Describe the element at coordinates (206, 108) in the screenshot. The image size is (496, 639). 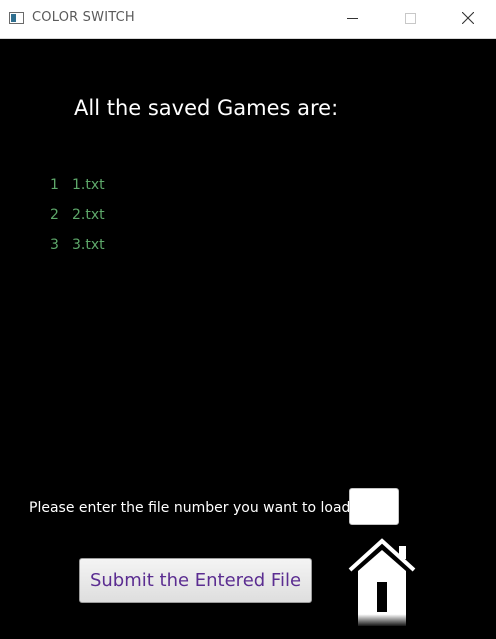
I see `saved-games-heading: All the saved Games are:` at that location.